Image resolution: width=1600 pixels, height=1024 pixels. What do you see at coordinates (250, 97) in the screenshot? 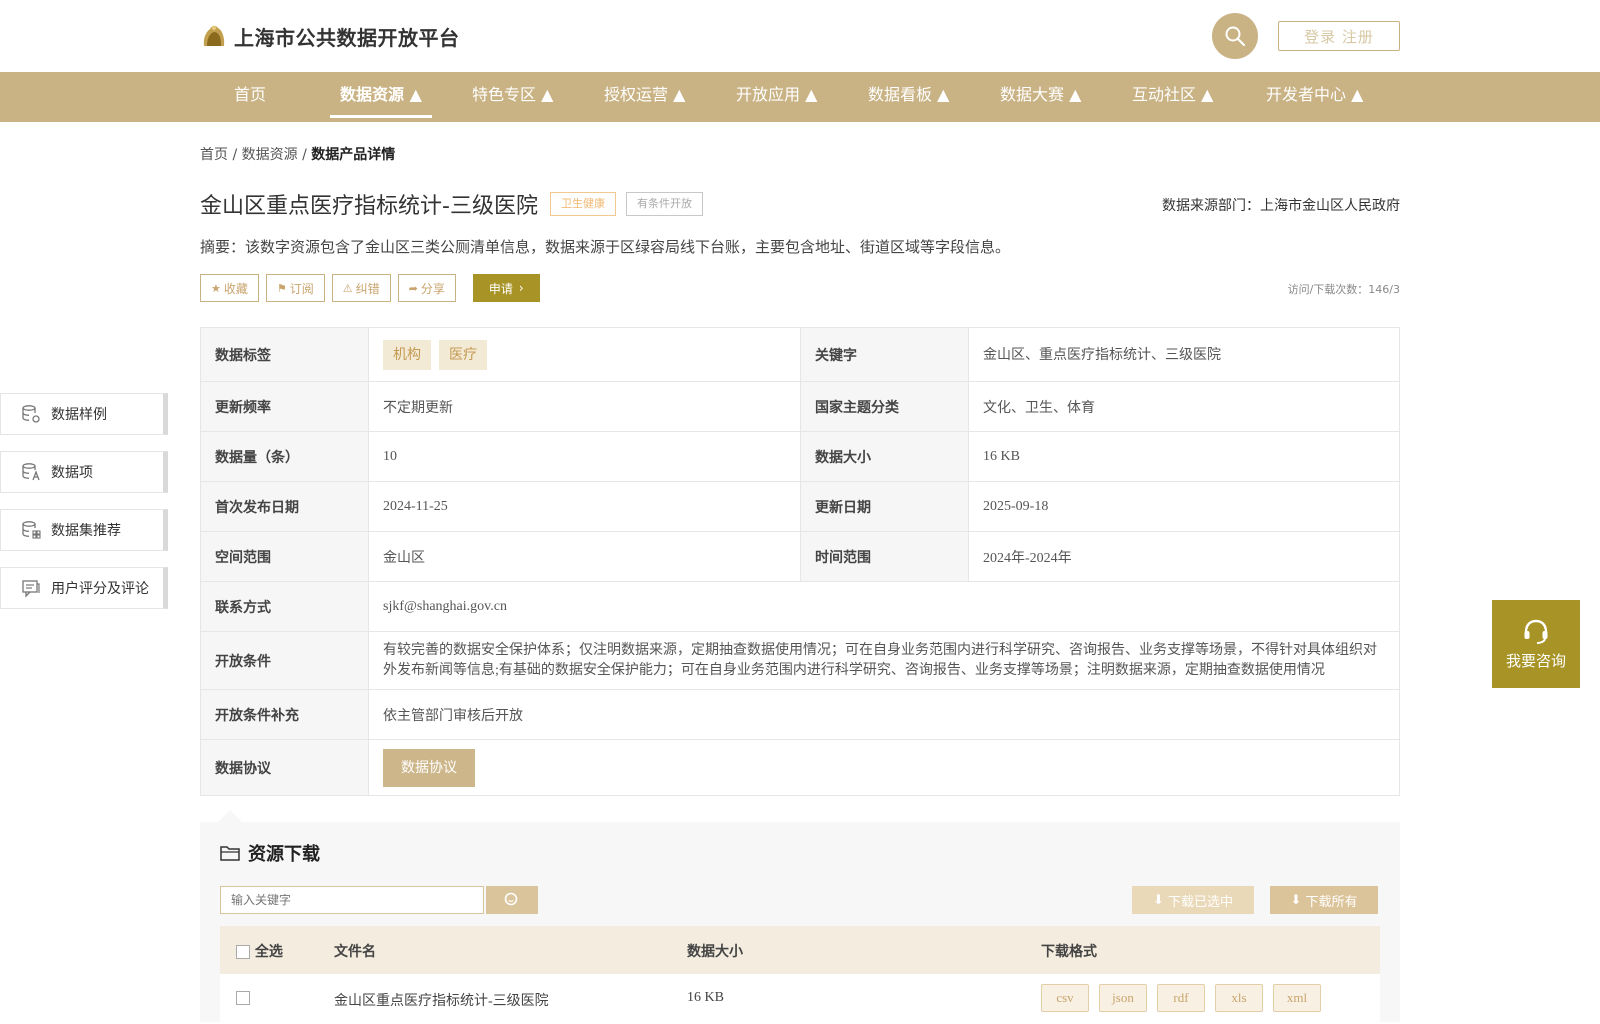
I see `nav-item-home: 首页` at bounding box center [250, 97].